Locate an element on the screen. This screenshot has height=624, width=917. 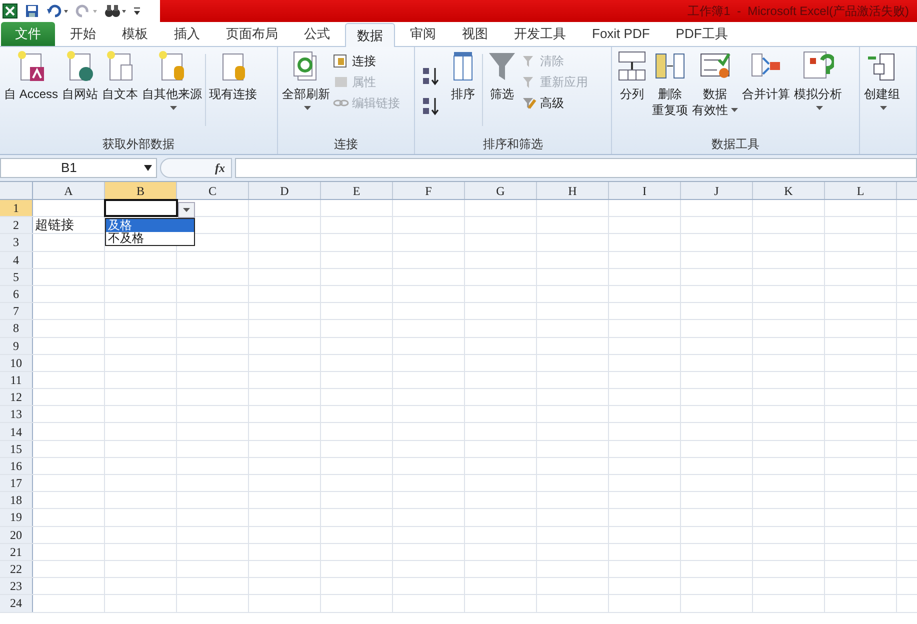
funnel-icon is located at coordinates (502, 66).